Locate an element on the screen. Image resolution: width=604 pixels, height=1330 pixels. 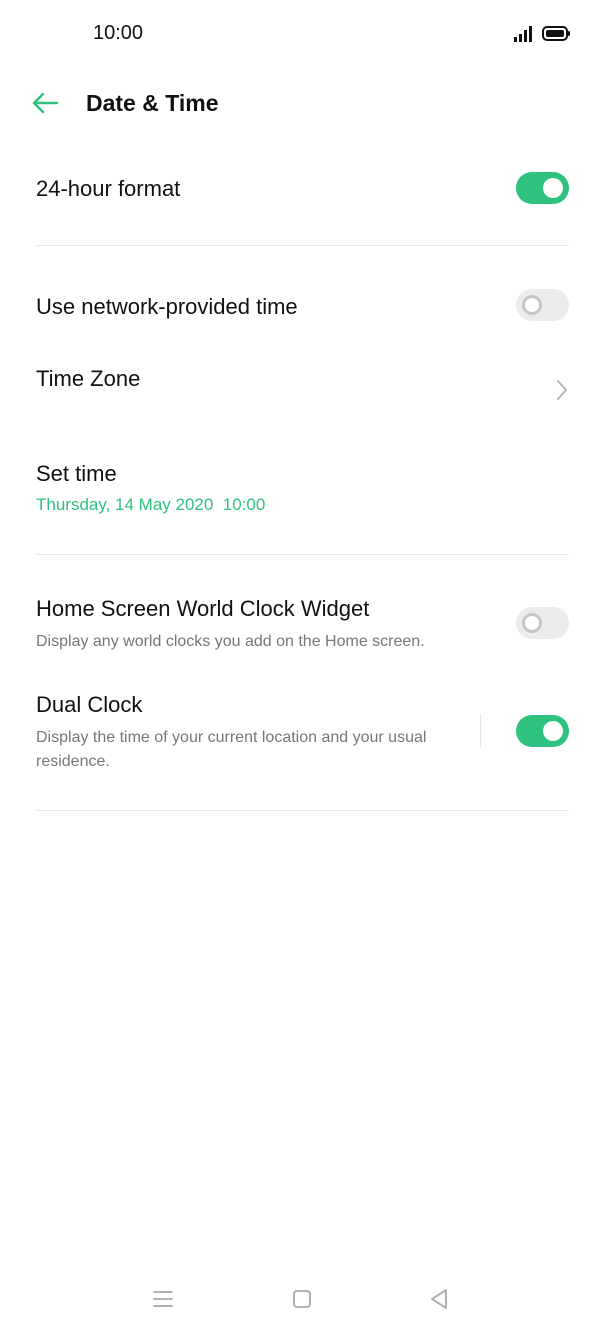
back-arrow-icon is located at coordinates (45, 103).